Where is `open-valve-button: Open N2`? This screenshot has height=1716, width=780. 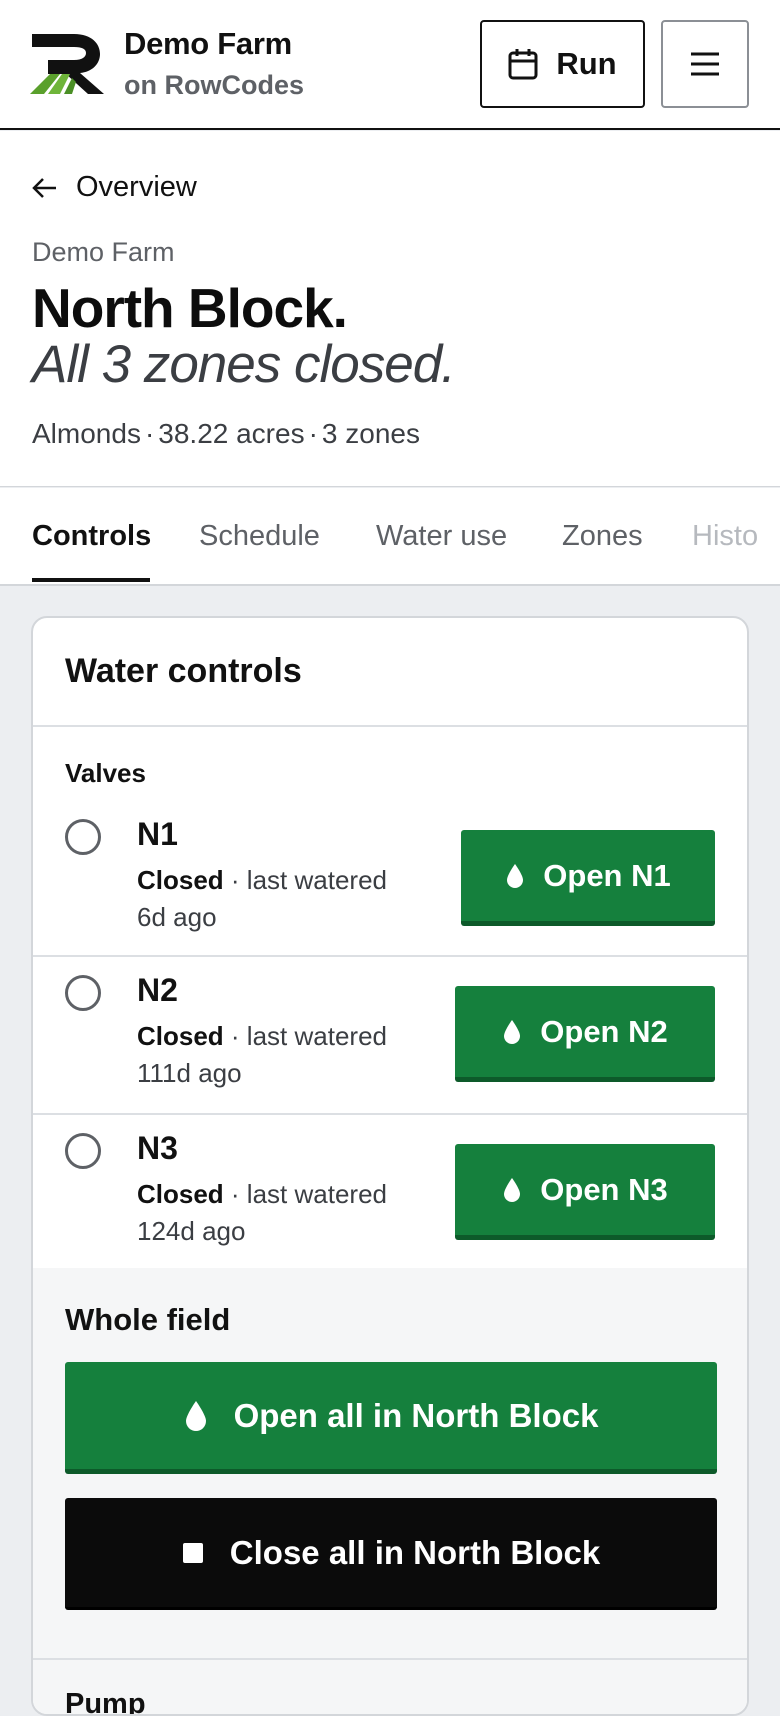 open-valve-button: Open N2 is located at coordinates (585, 1034).